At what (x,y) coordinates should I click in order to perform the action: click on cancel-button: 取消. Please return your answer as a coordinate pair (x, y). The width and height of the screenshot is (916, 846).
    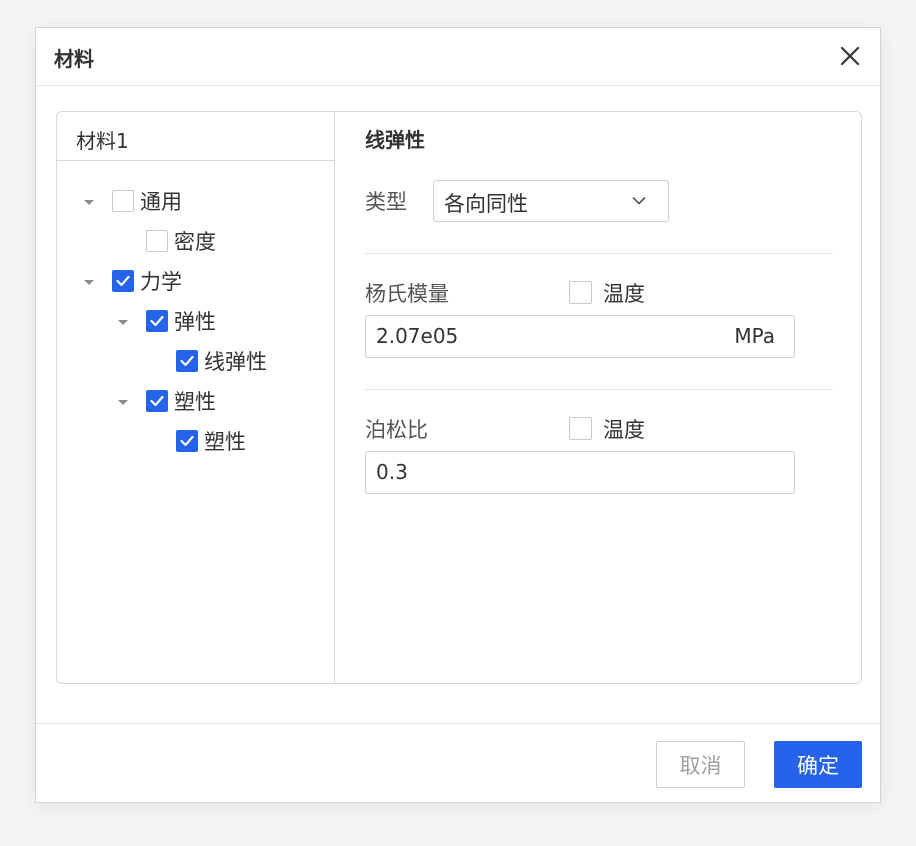
    Looking at the image, I should click on (700, 764).